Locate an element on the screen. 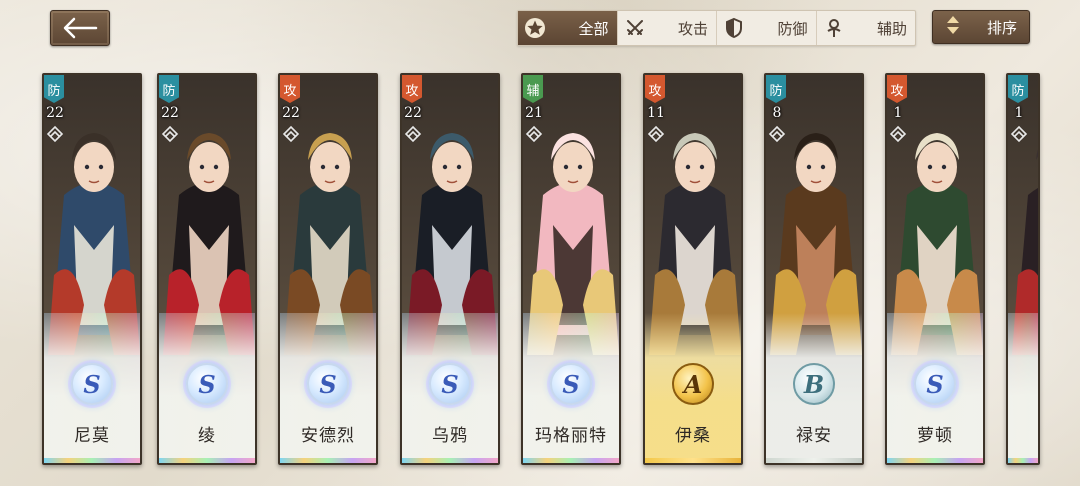 This screenshot has width=1080, height=486. hero-name: 玛格丽特 is located at coordinates (571, 436).